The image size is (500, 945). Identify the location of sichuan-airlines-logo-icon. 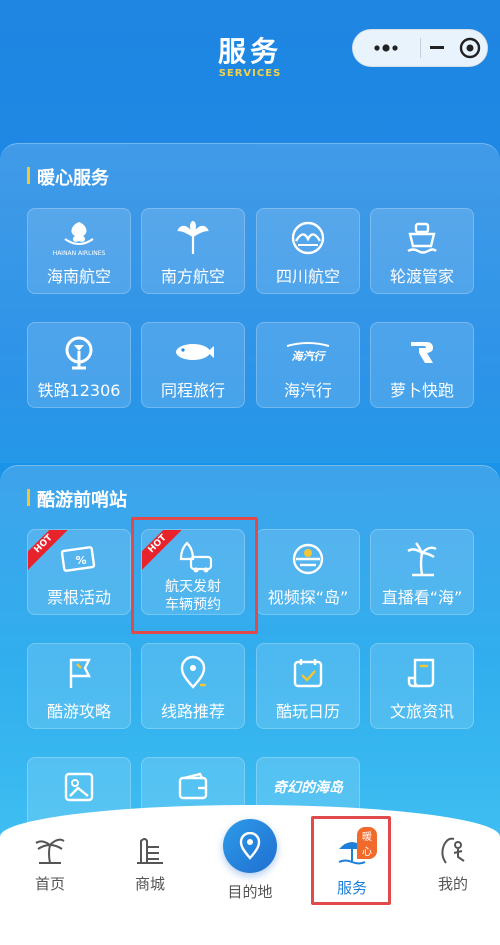
(308, 238).